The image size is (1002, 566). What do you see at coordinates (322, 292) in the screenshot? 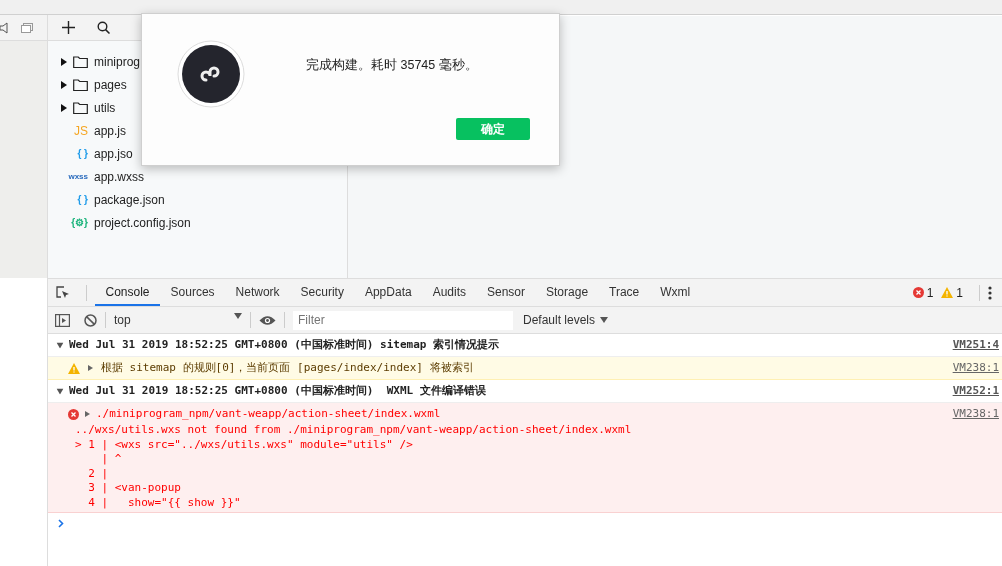
I see `devtools-tab: Security` at bounding box center [322, 292].